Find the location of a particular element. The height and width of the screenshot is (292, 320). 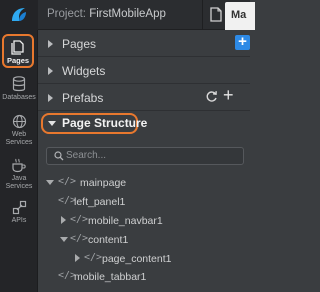

tree-node-label: left_panel1 is located at coordinates (100, 202).